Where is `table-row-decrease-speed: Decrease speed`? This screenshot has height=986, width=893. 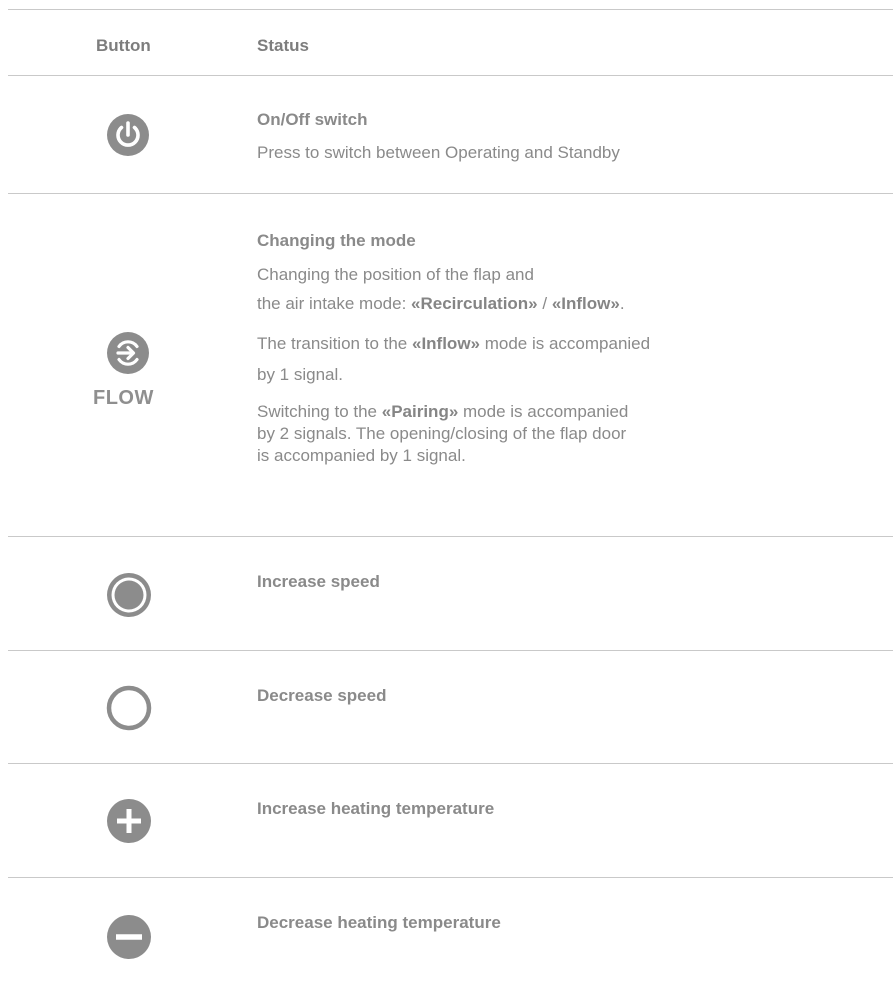
table-row-decrease-speed: Decrease speed is located at coordinates (450, 706).